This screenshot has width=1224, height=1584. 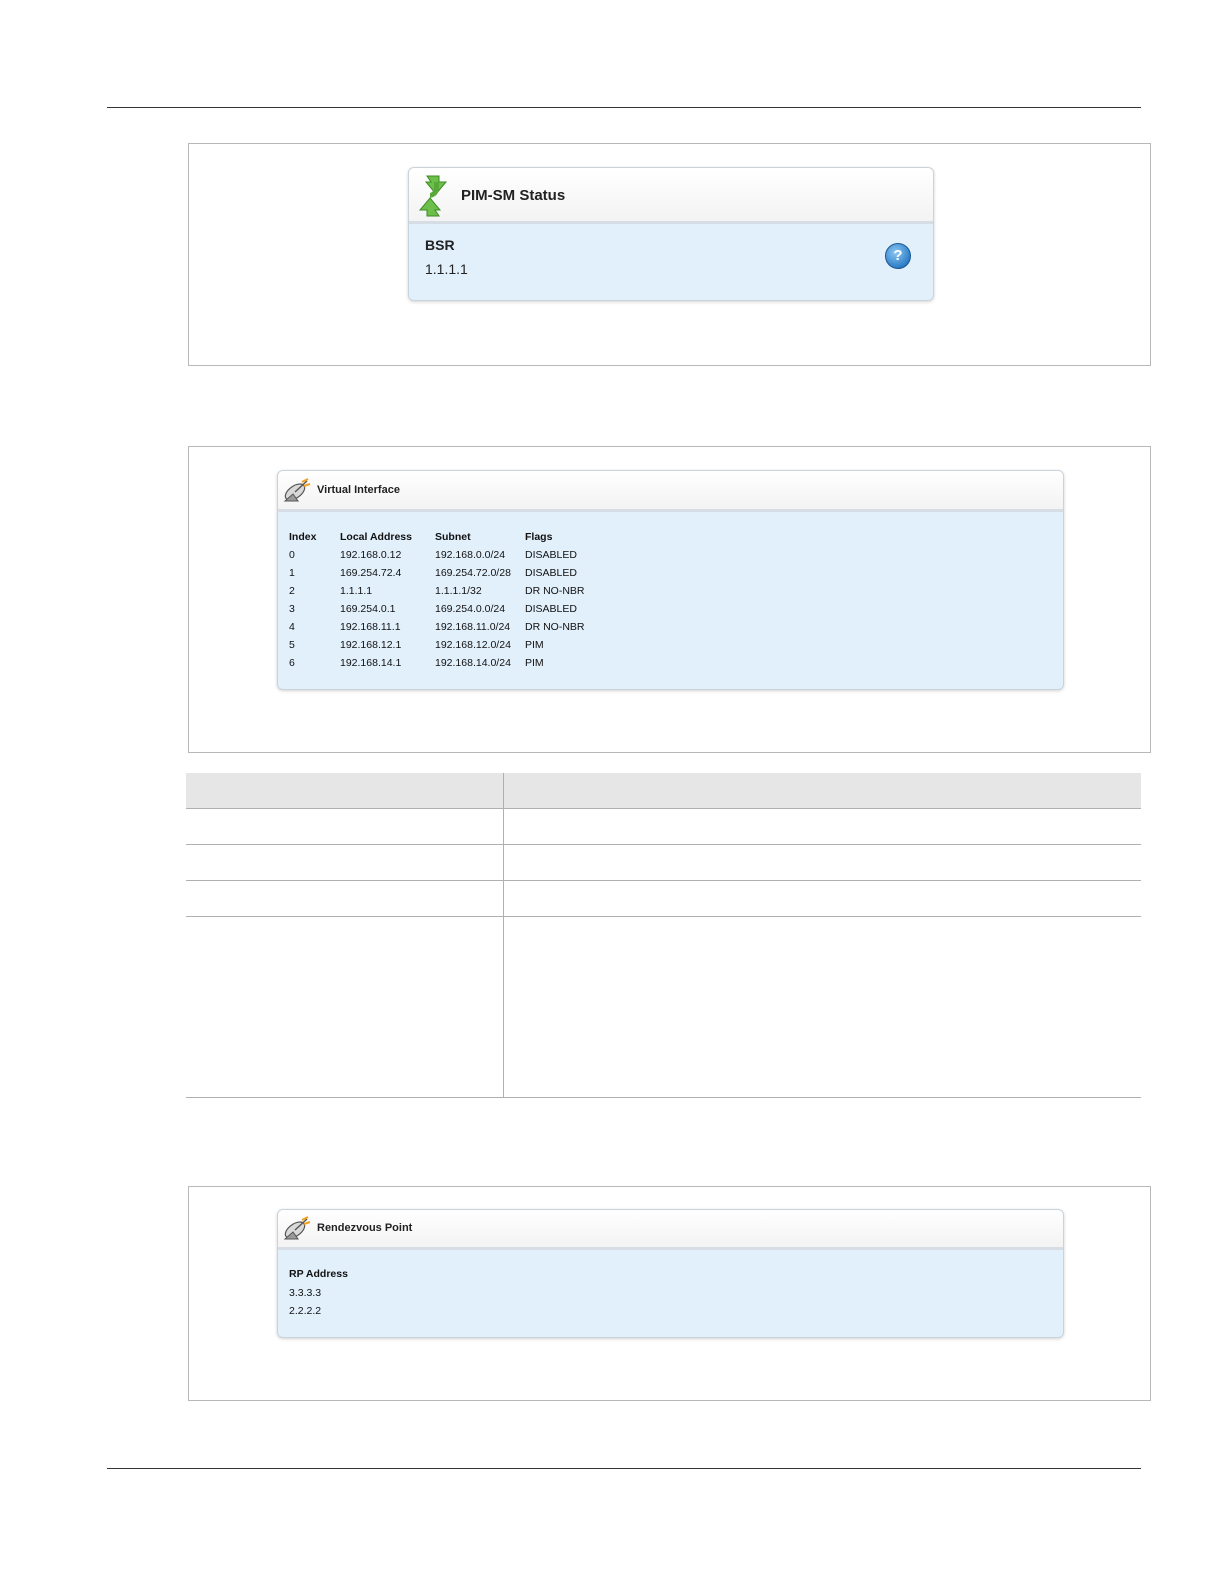 I want to click on cell-subnet: 192.168.11.0/24, so click(x=473, y=627).